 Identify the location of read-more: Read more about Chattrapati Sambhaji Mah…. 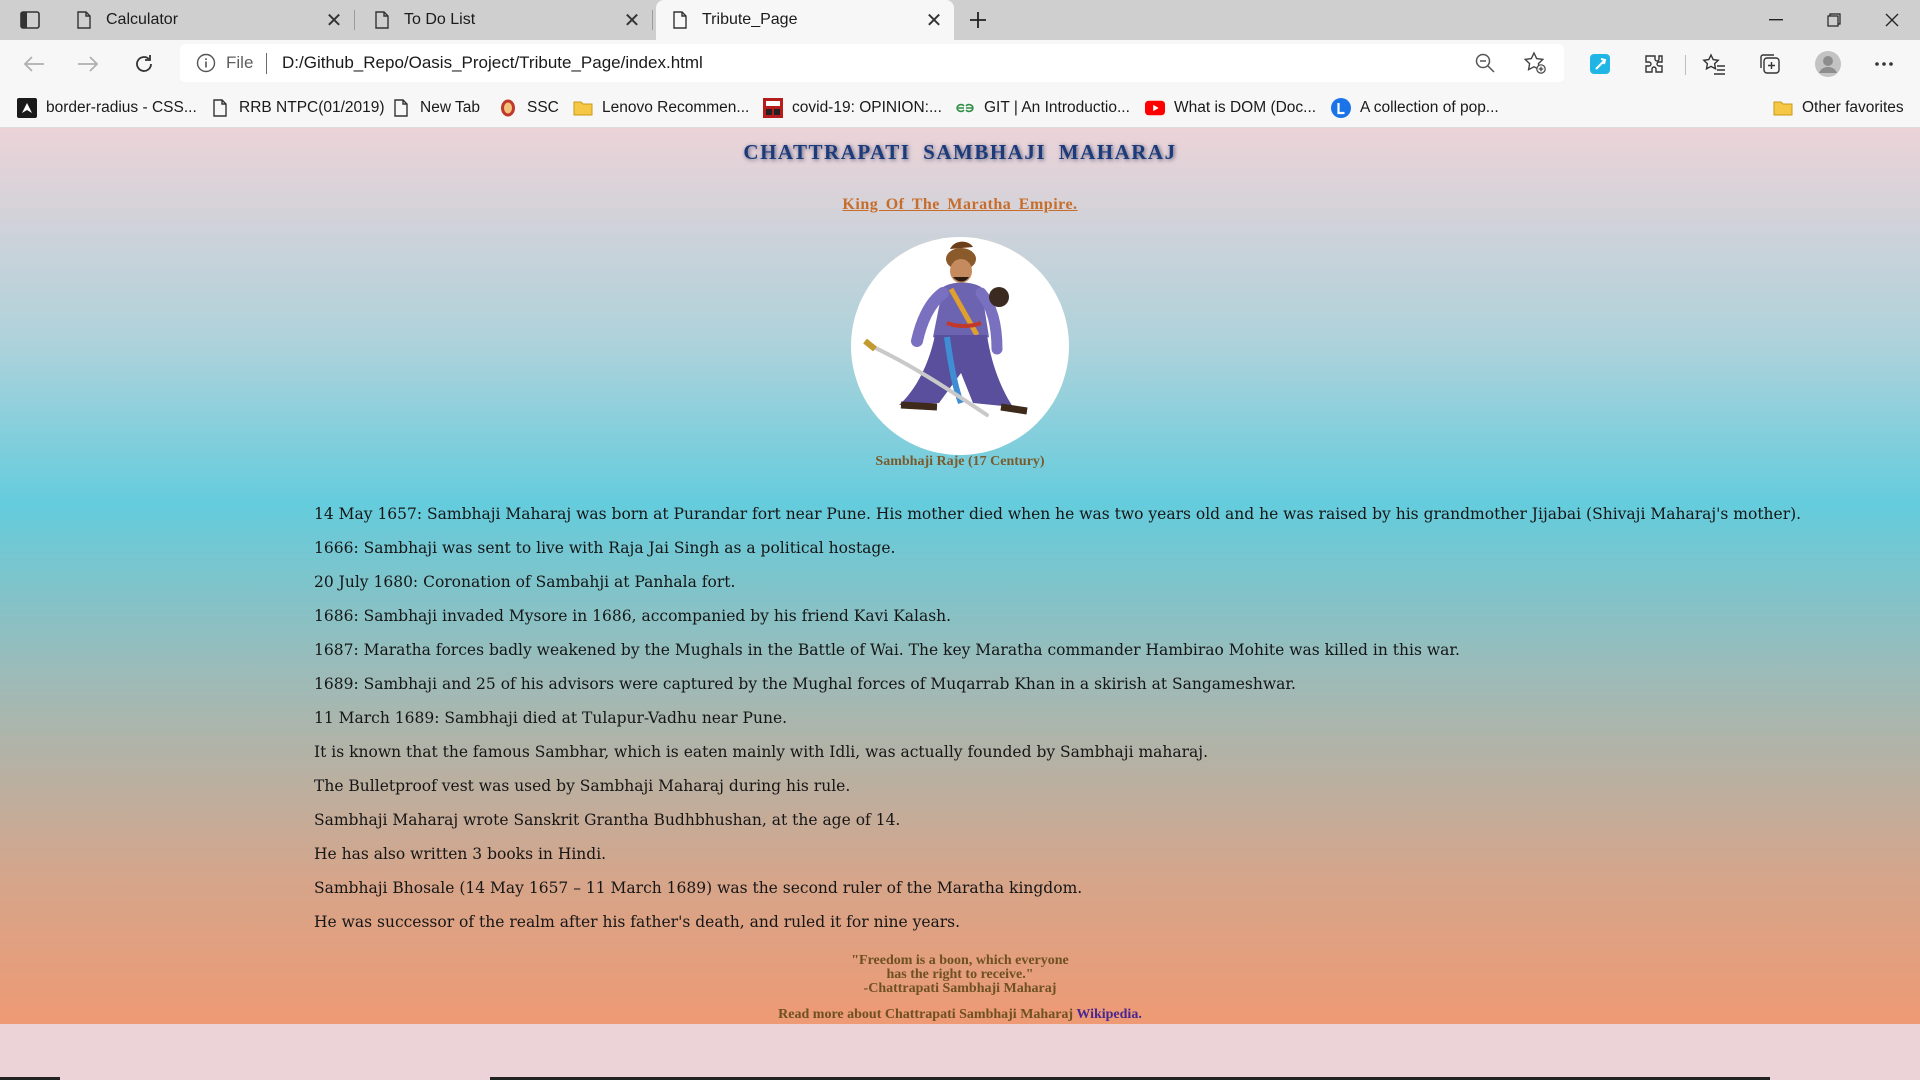
(960, 1015).